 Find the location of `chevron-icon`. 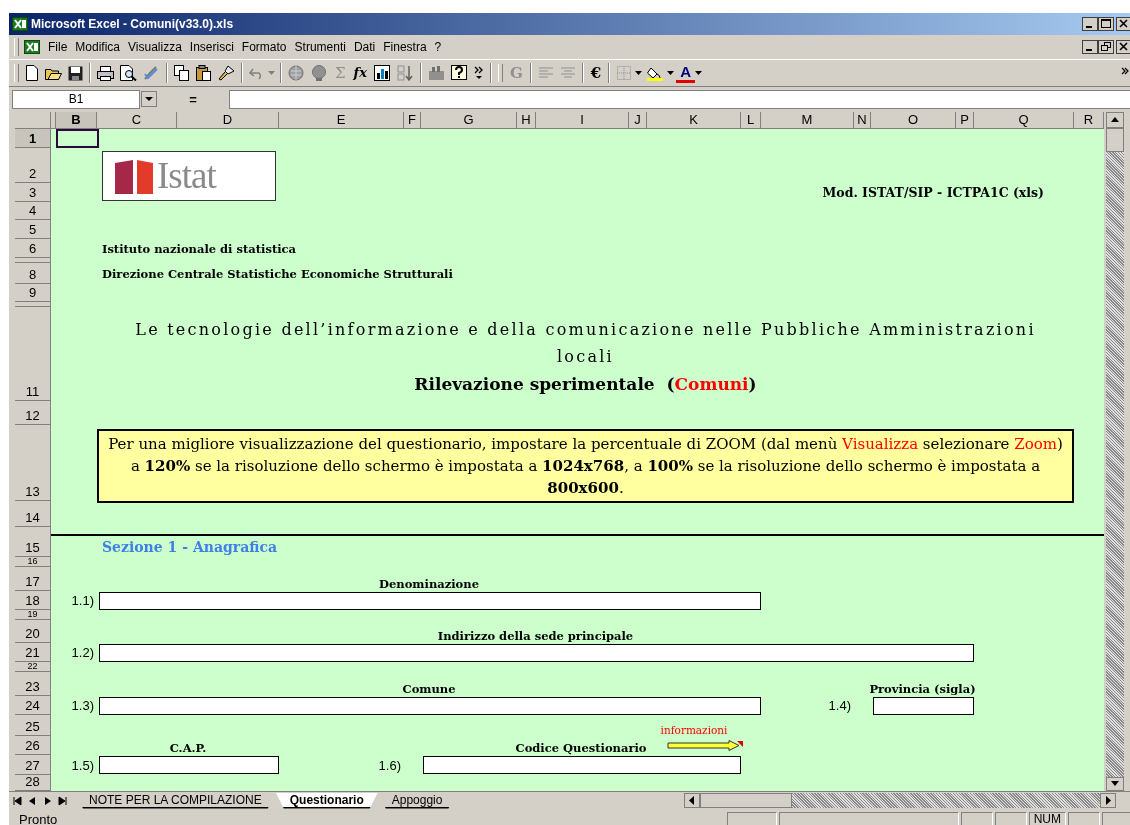

chevron-icon is located at coordinates (478, 73).